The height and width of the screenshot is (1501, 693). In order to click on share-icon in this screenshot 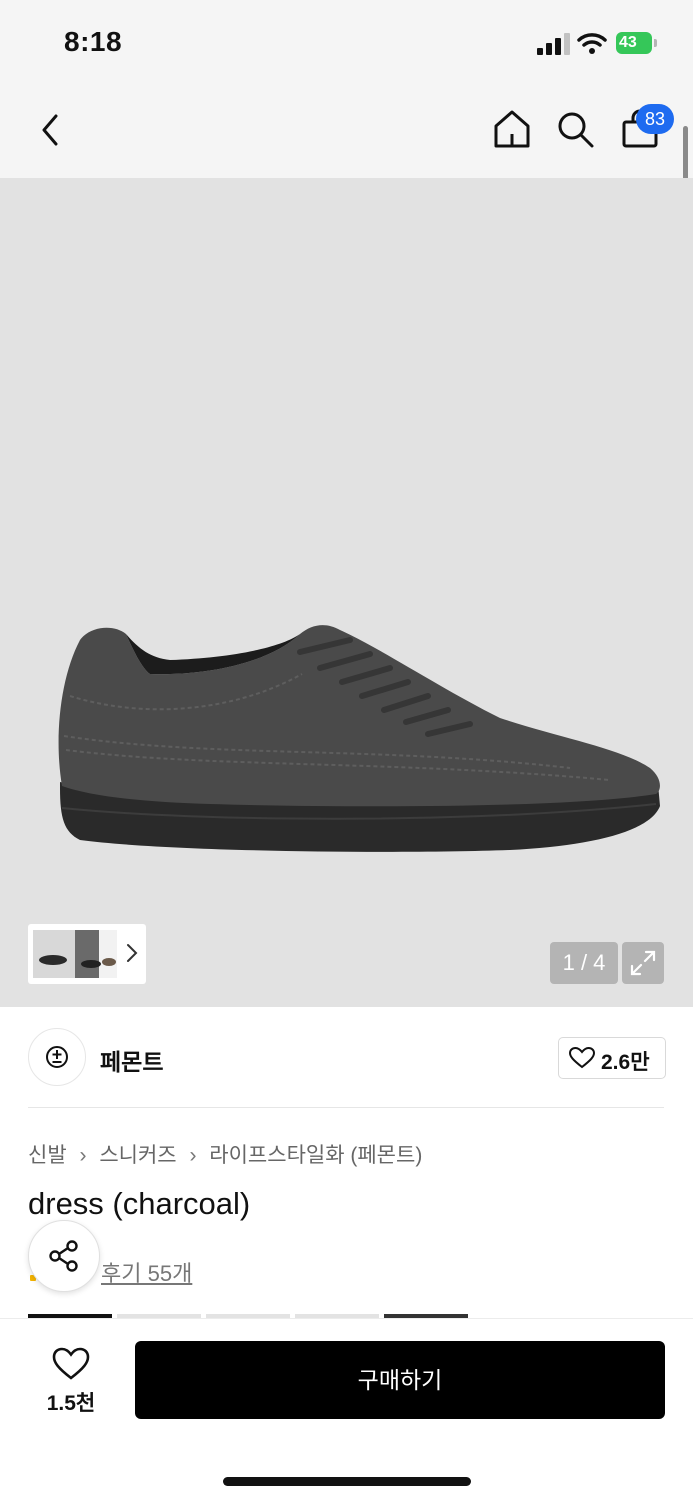, I will do `click(63, 1256)`.